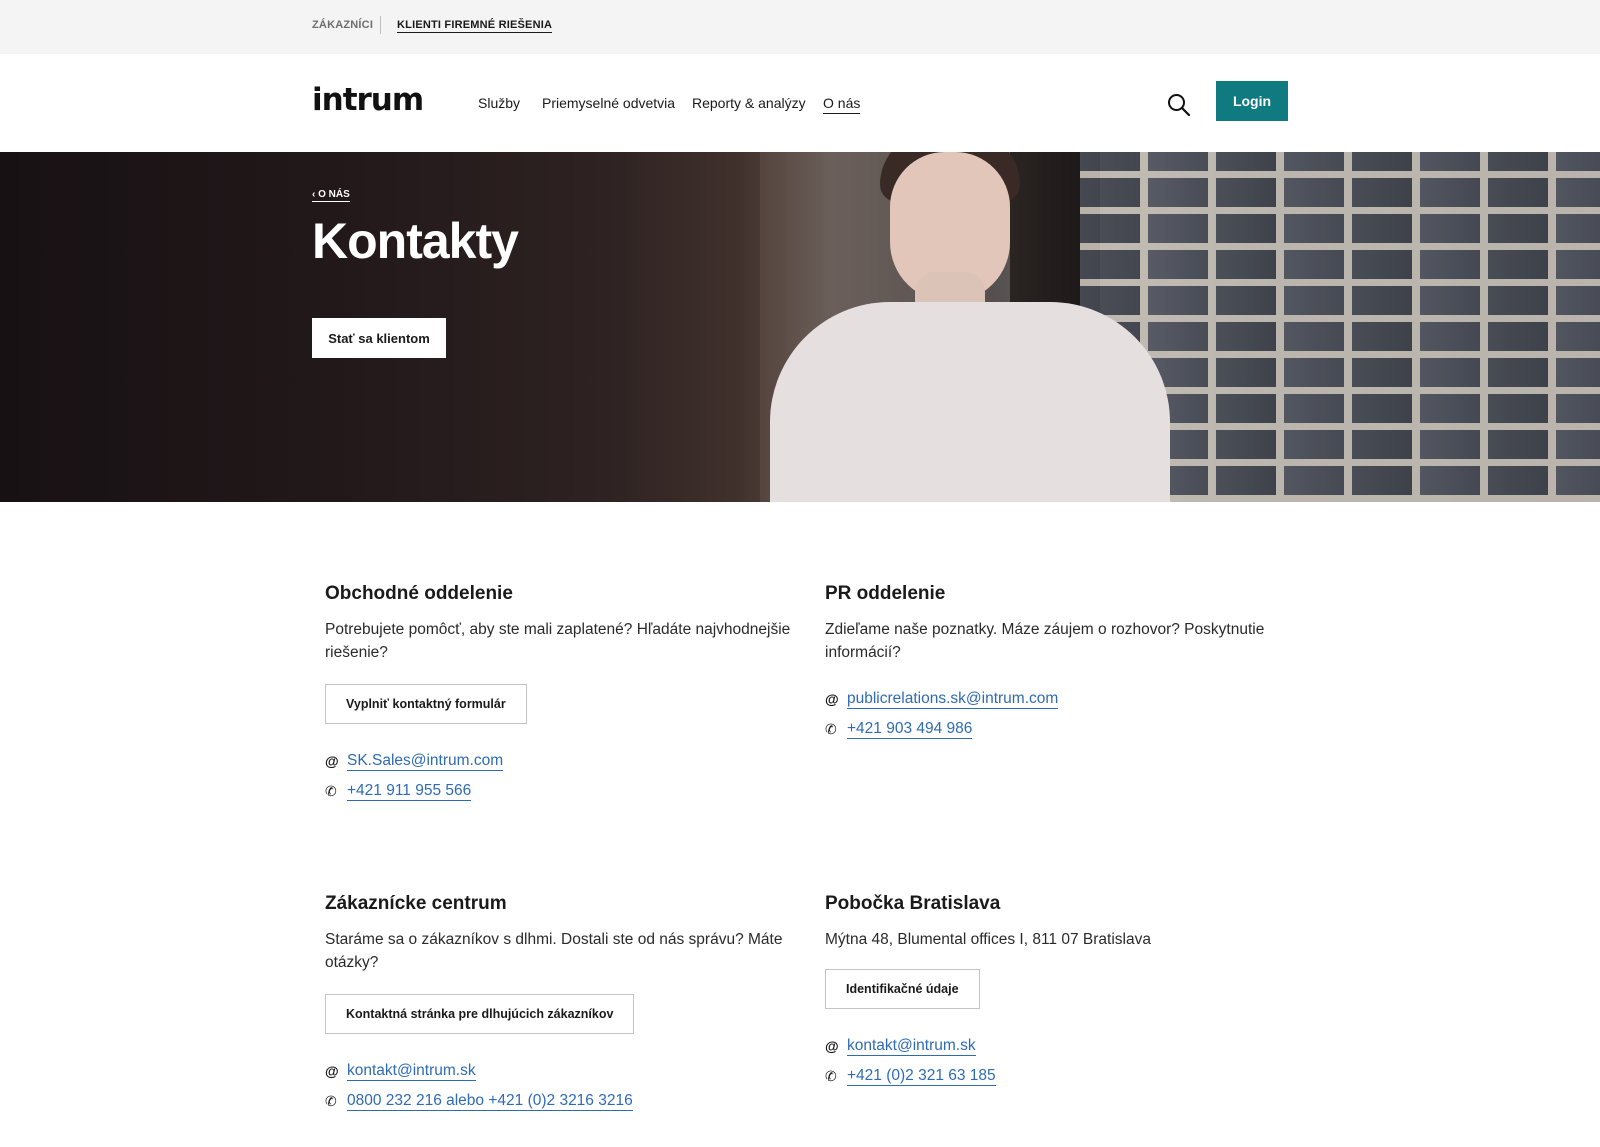  I want to click on become-client-button: Stať sa klientom, so click(379, 338).